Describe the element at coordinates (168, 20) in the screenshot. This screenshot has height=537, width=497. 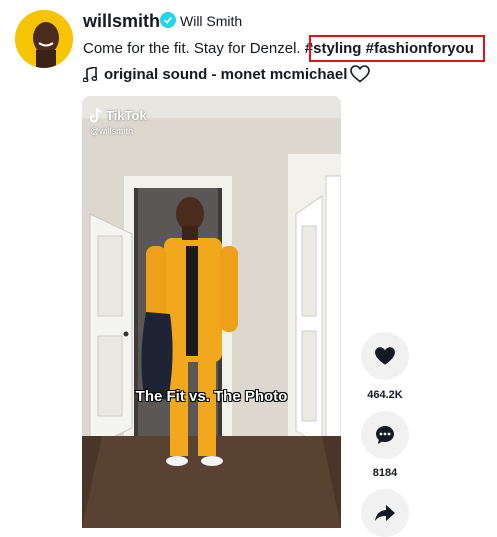
I see `verified-badge-icon` at that location.